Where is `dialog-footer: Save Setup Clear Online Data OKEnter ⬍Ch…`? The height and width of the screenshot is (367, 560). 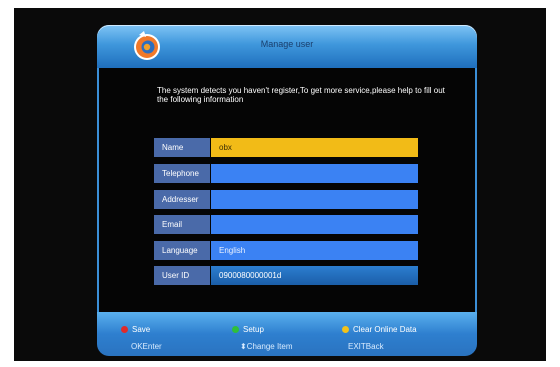
dialog-footer: Save Setup Clear Online Data OKEnter ⬍Ch… is located at coordinates (287, 334).